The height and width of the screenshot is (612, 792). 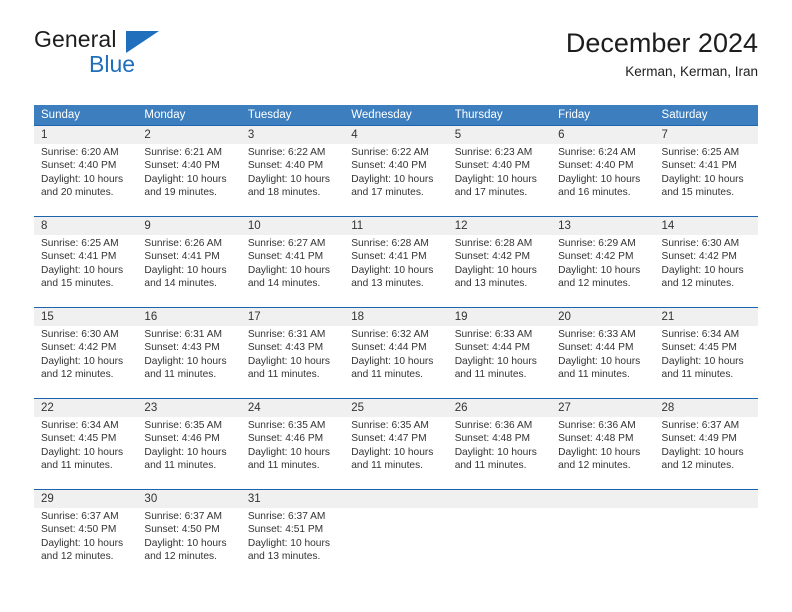 What do you see at coordinates (597, 243) in the screenshot?
I see `sunrise-text: Sunrise: 6:29 AM` at bounding box center [597, 243].